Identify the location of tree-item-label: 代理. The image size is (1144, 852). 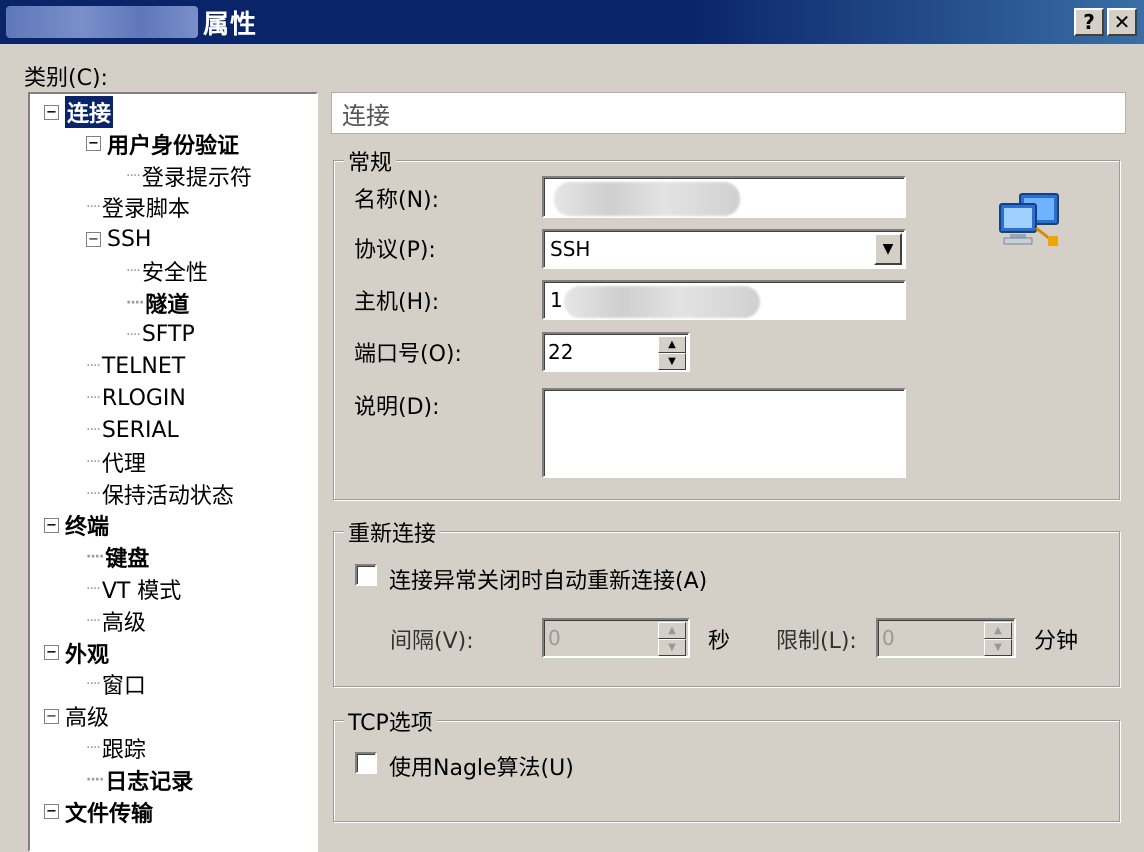
(123, 464).